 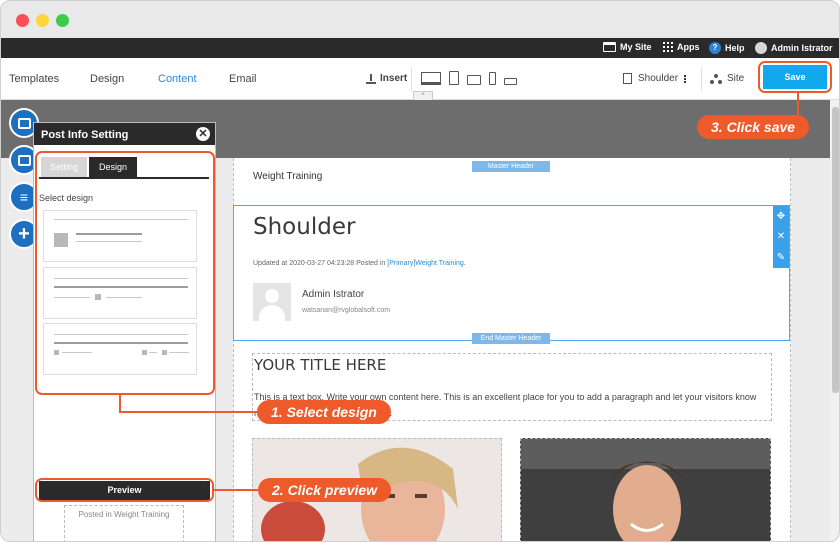 What do you see at coordinates (655, 78) in the screenshot?
I see `page-selector: Shoulder` at bounding box center [655, 78].